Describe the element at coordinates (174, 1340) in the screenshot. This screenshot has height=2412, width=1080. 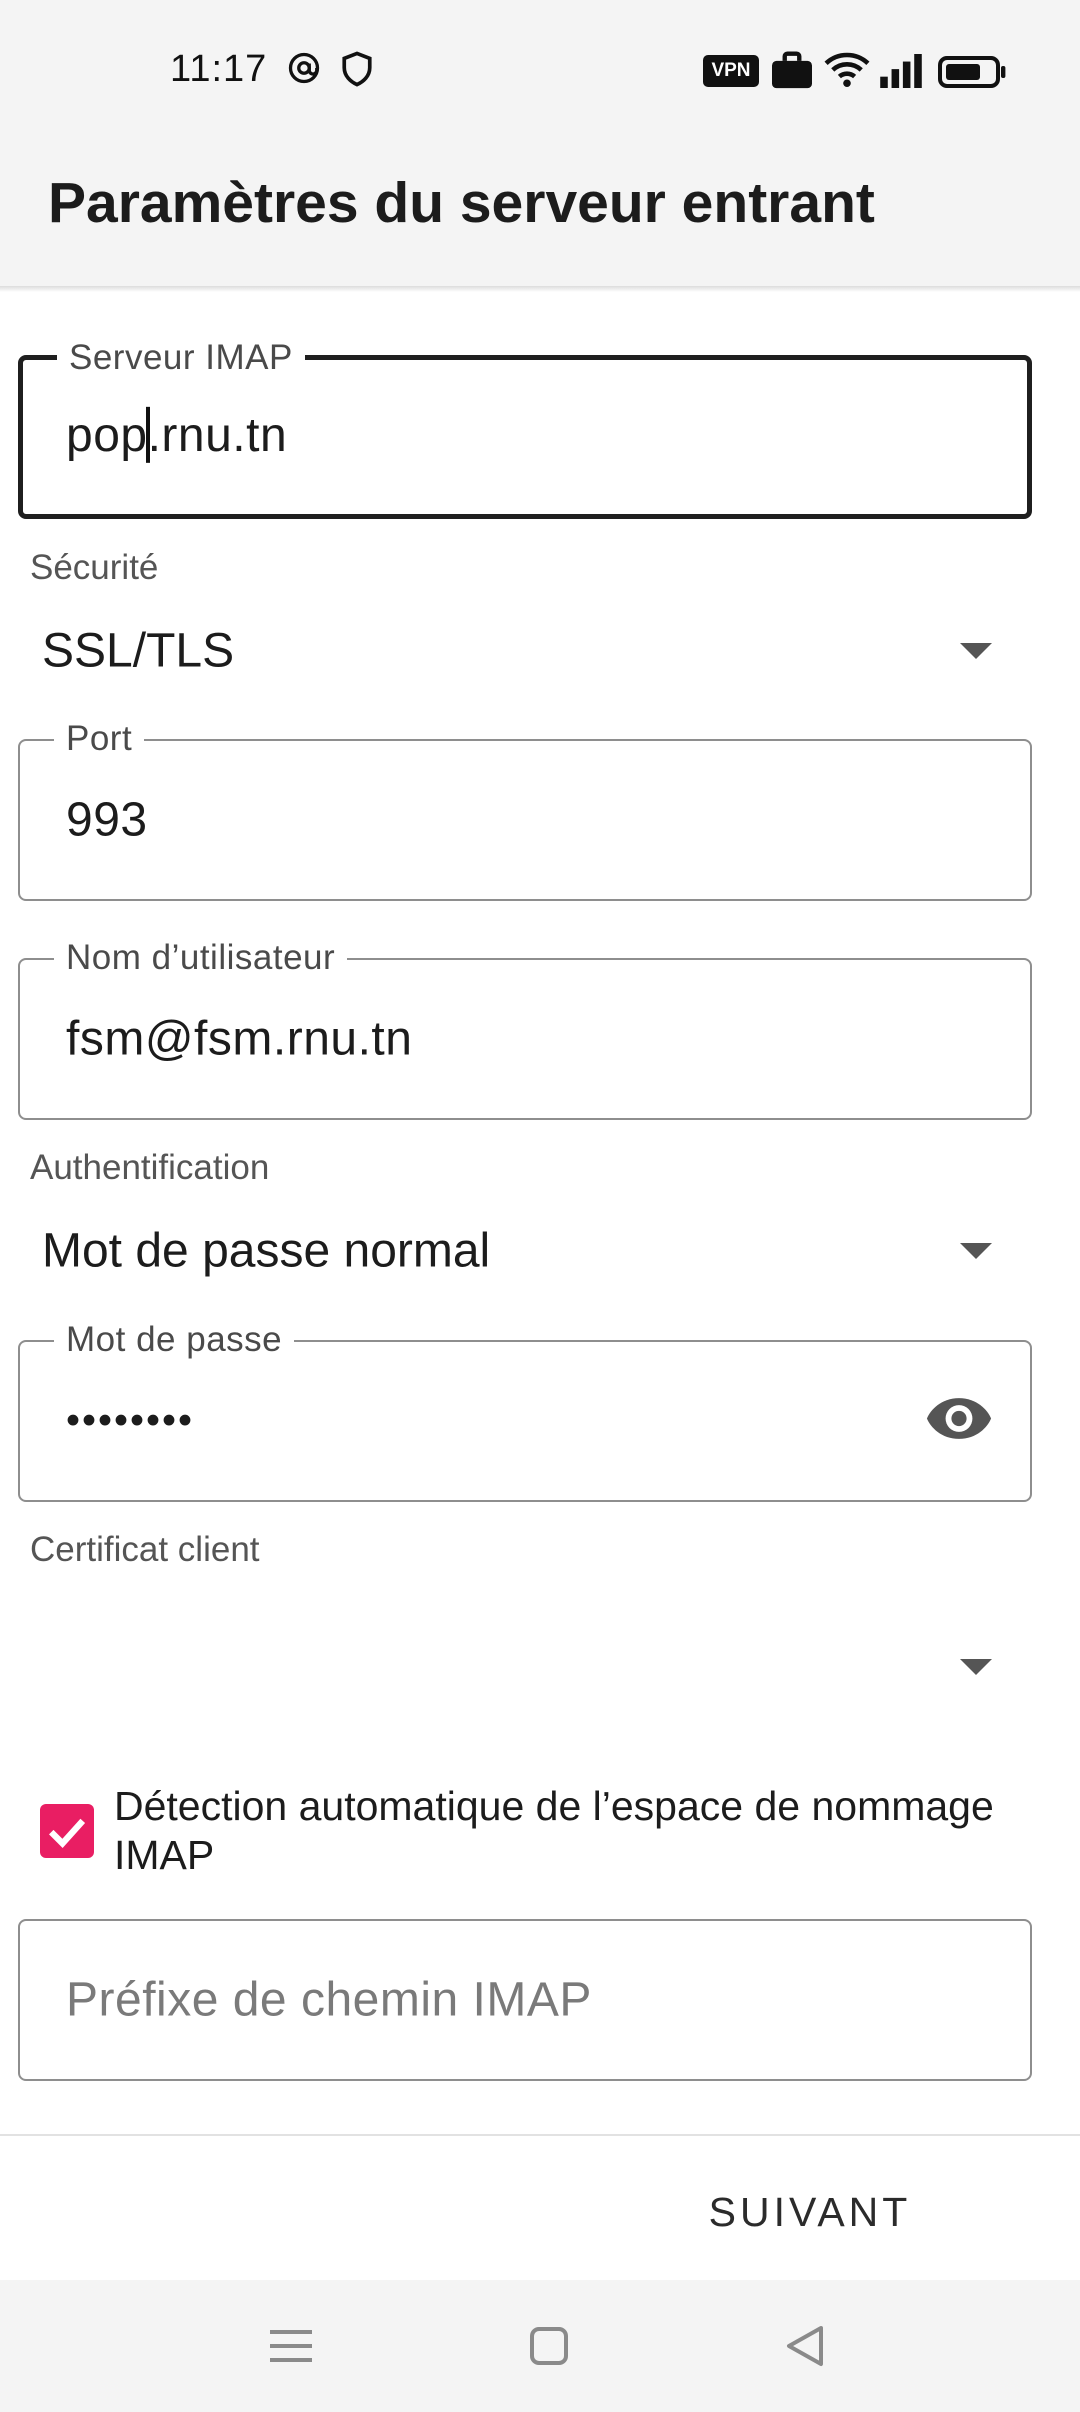
I see `password-label: Mot de passe` at that location.